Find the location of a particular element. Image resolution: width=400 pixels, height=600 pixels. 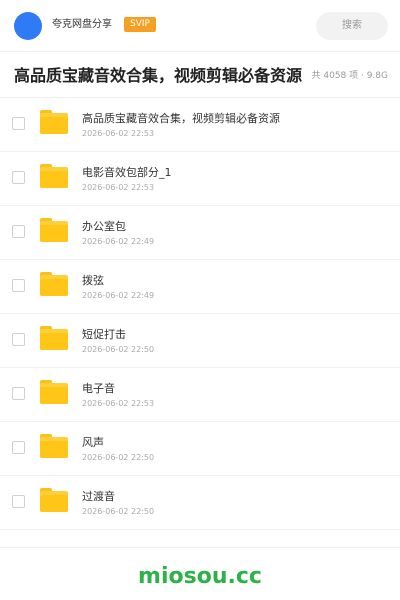

file-name: 电影音效包部分_1 is located at coordinates (127, 173).